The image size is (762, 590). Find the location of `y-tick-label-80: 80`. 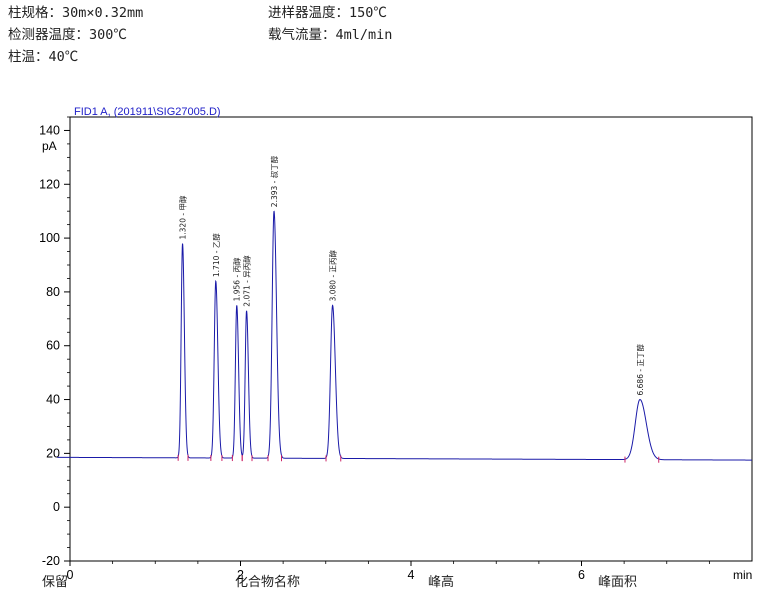

y-tick-label-80: 80 is located at coordinates (53, 292).